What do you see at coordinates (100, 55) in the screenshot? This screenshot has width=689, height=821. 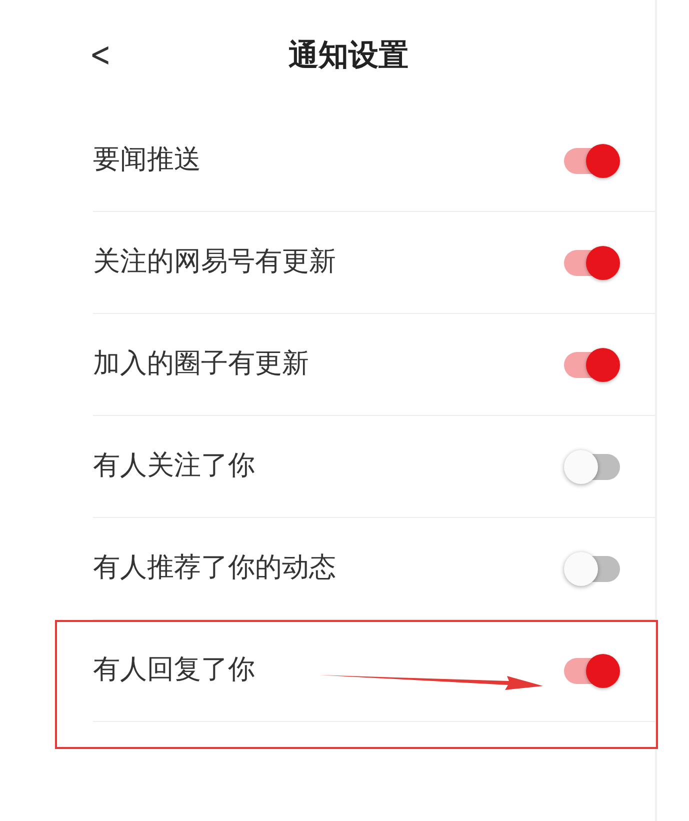 I see `back-button: <` at bounding box center [100, 55].